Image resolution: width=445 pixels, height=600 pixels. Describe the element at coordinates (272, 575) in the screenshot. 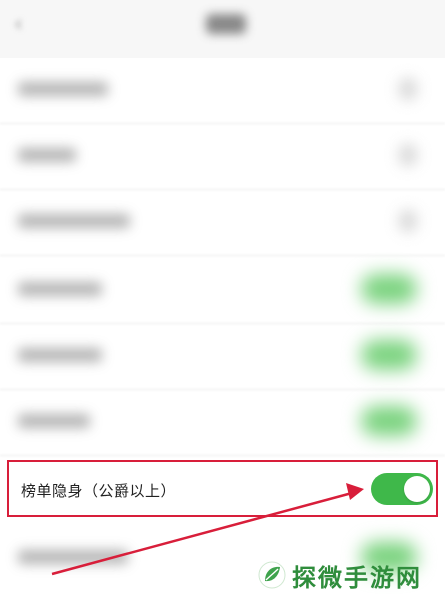

I see `leaf-logo-icon` at that location.